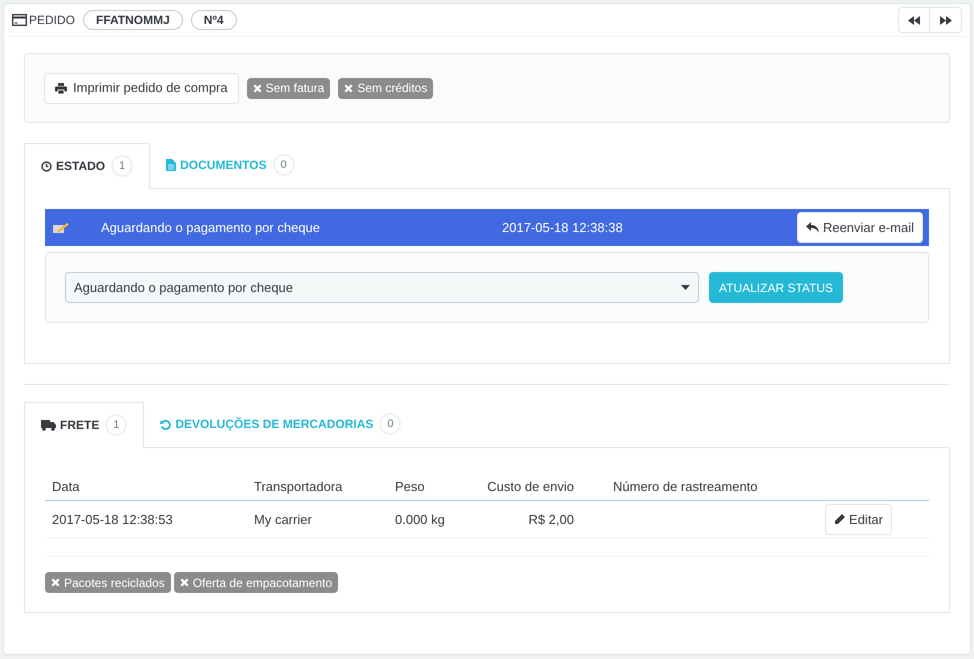 The image size is (974, 659). Describe the element at coordinates (61, 88) in the screenshot. I see `printer-icon` at that location.